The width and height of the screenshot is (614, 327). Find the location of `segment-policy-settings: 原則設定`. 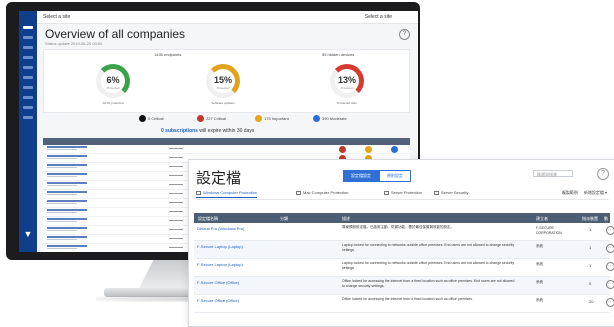

segment-policy-settings: 原則設定 is located at coordinates (395, 176).